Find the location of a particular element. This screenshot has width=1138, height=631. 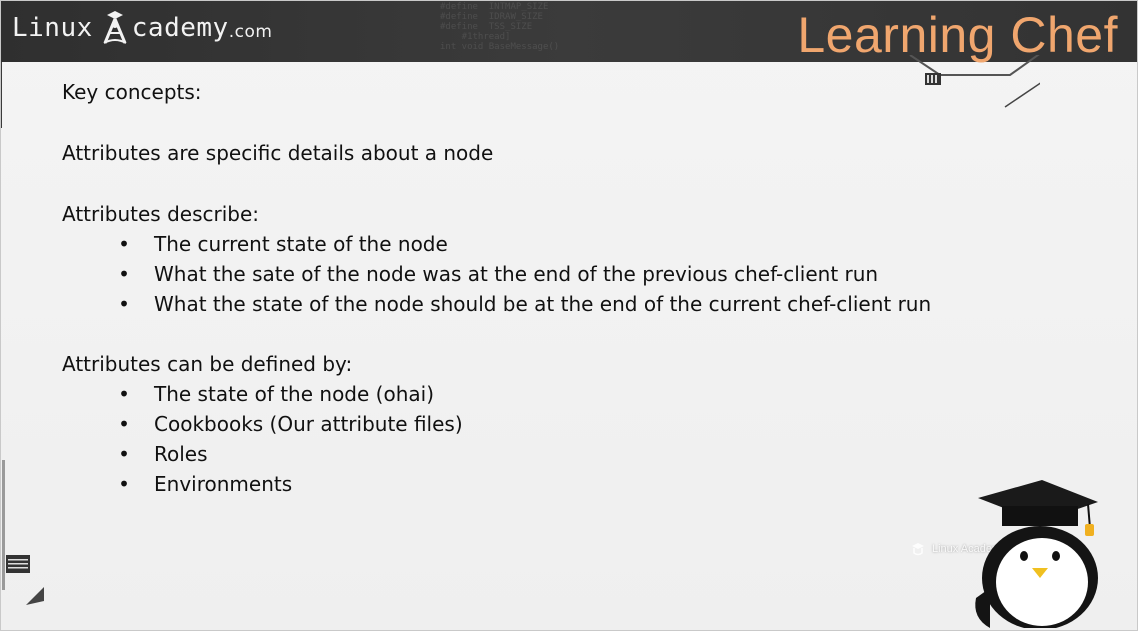

list-item: • The state of the node (ohai) is located at coordinates (290, 394).